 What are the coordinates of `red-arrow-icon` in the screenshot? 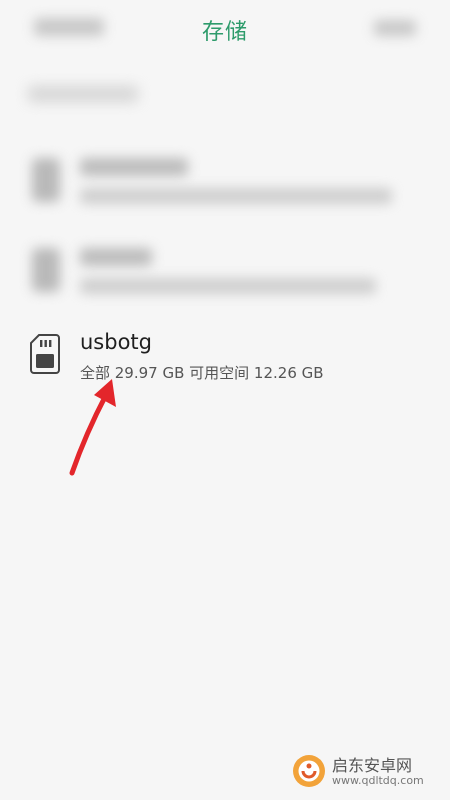 It's located at (92, 427).